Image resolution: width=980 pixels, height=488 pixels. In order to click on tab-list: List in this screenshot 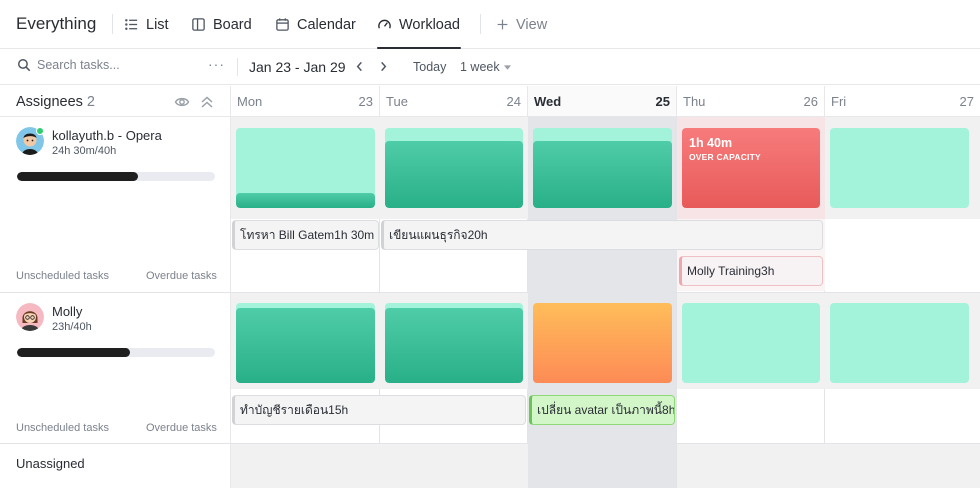, I will do `click(146, 24)`.